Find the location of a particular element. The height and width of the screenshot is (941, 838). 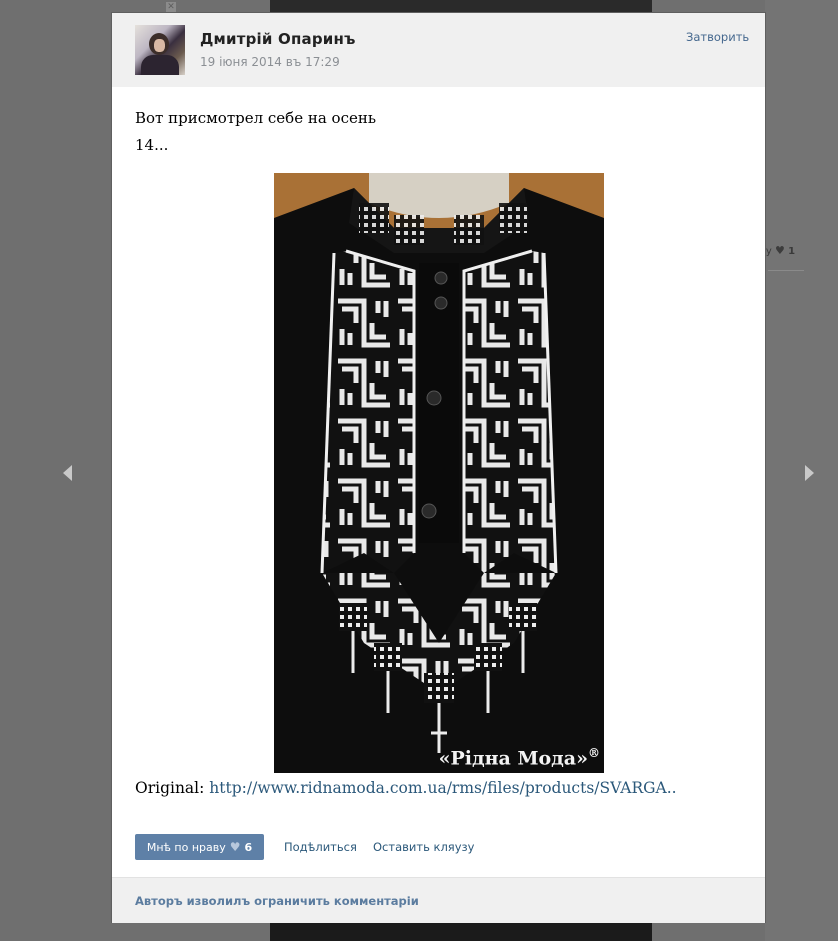

arrow-right-icon is located at coordinates (809, 473).